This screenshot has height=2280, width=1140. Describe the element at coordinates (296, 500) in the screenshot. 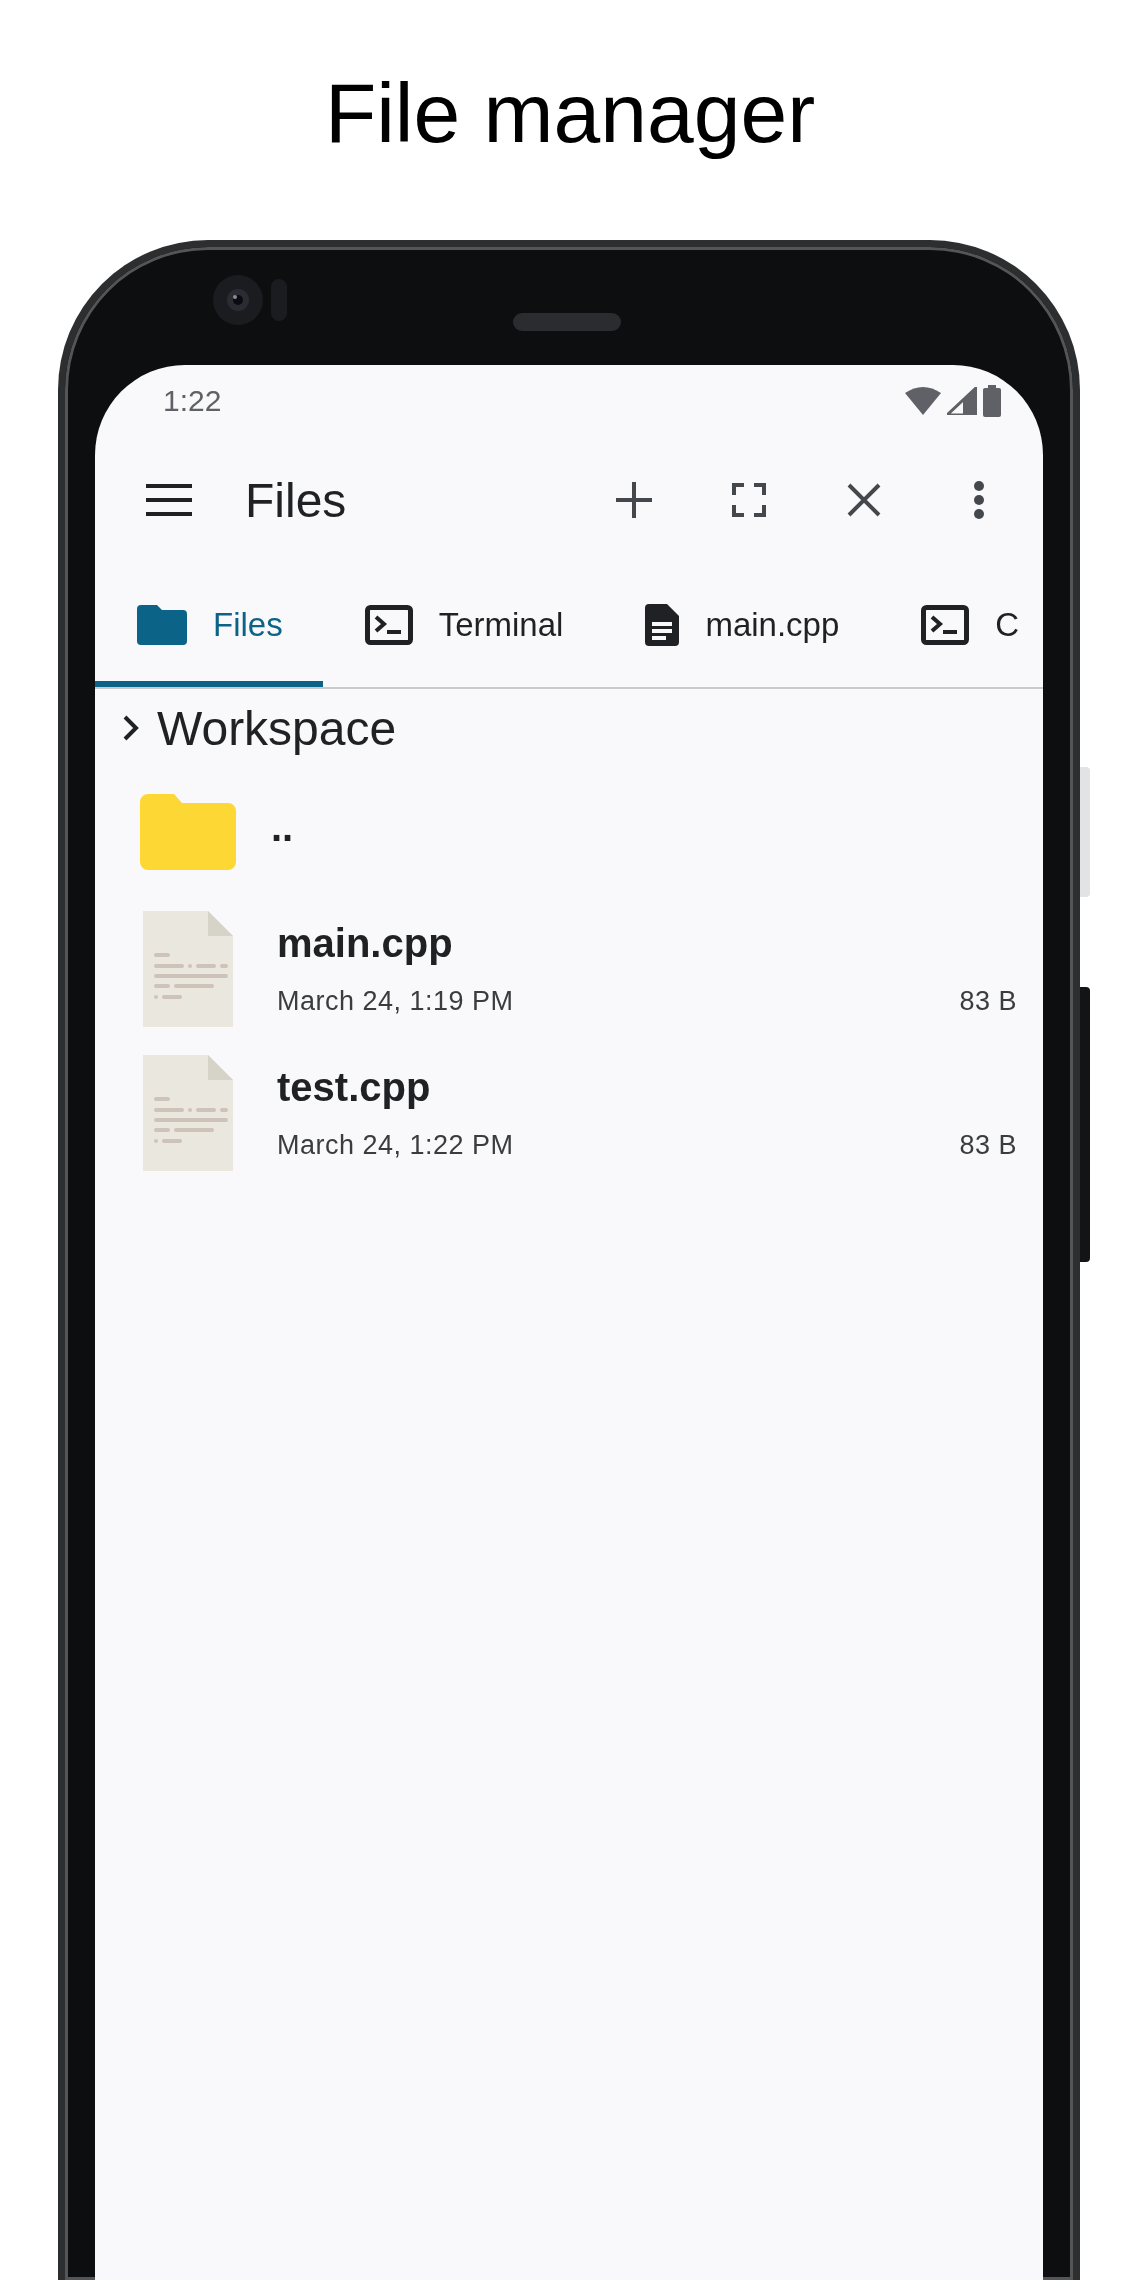

I see `app-title: Files` at that location.